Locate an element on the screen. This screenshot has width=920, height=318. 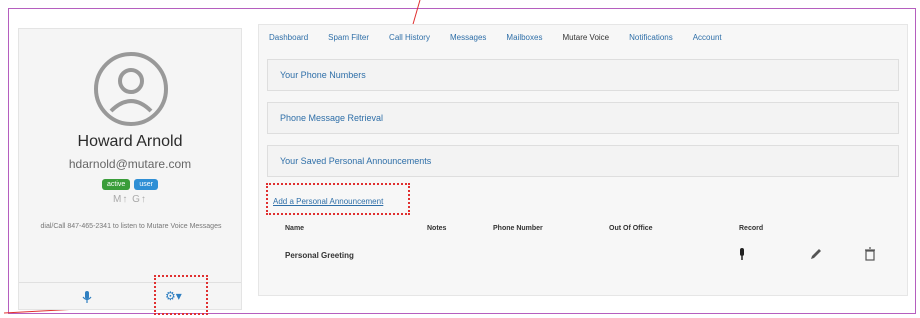
section-saved-announcements: Your Saved Personal Announcements is located at coordinates (583, 161).